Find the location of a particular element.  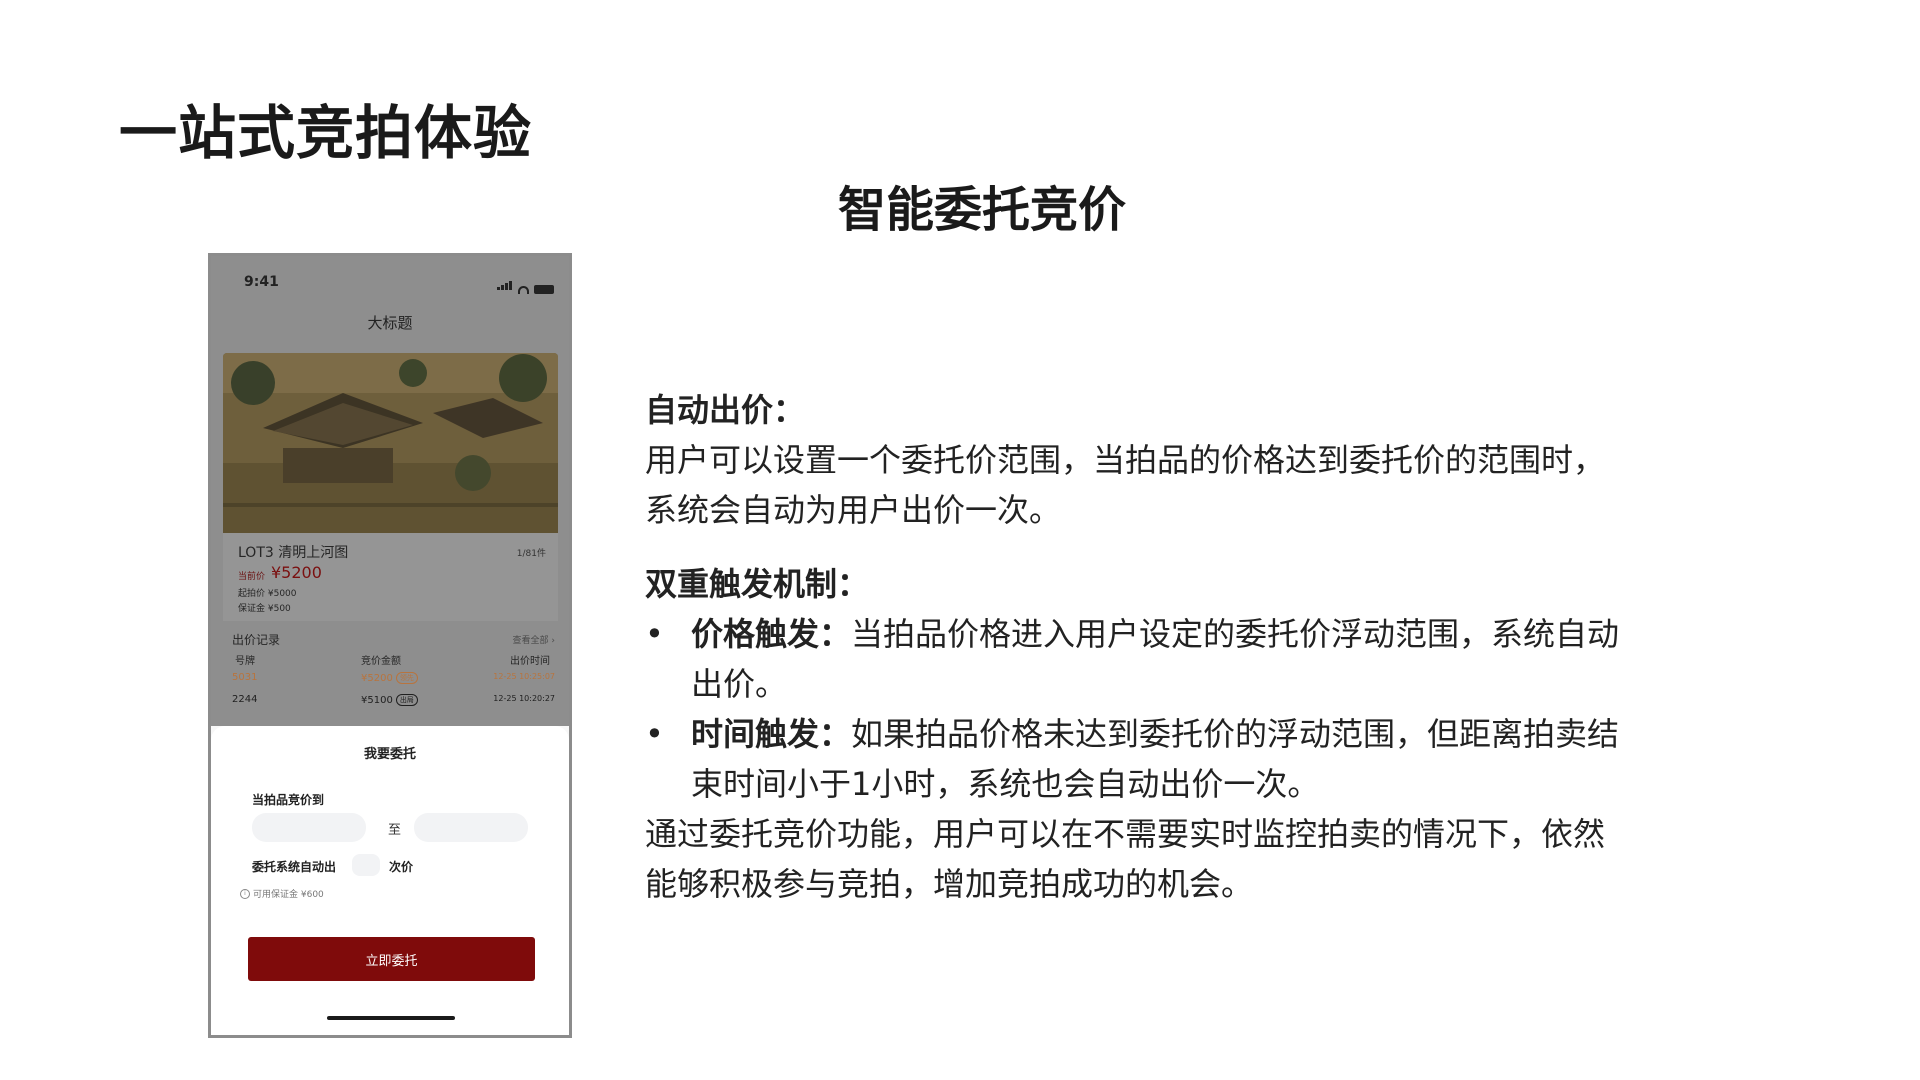

row-amount: ¥5200 领先 is located at coordinates (389, 678).